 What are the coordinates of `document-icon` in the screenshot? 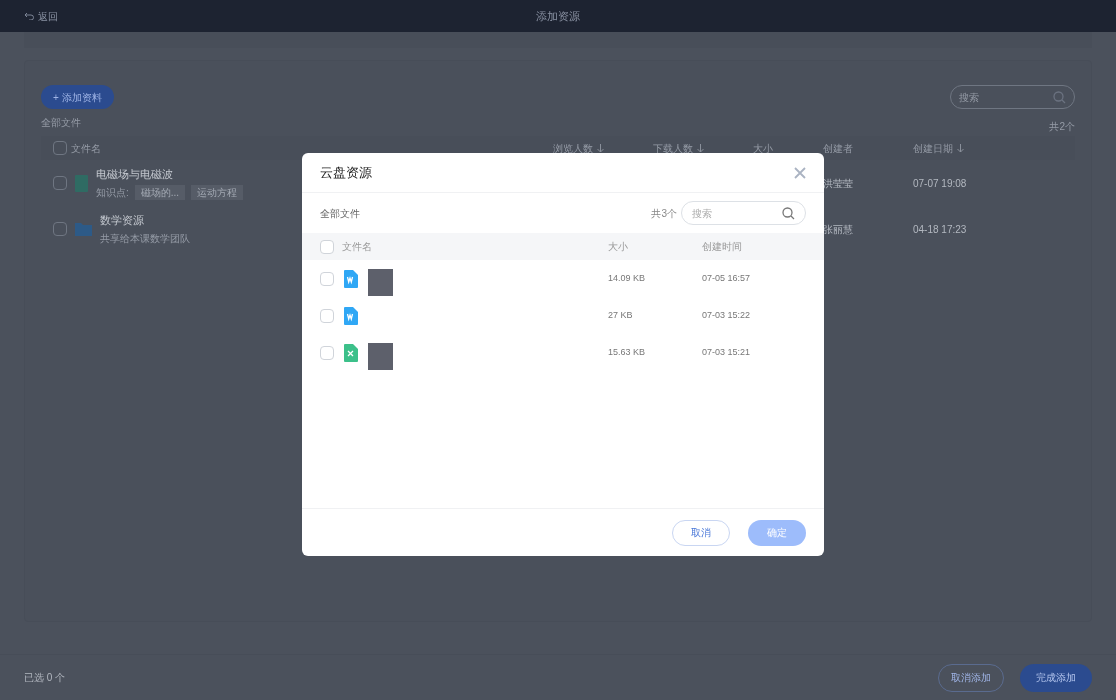 It's located at (81, 183).